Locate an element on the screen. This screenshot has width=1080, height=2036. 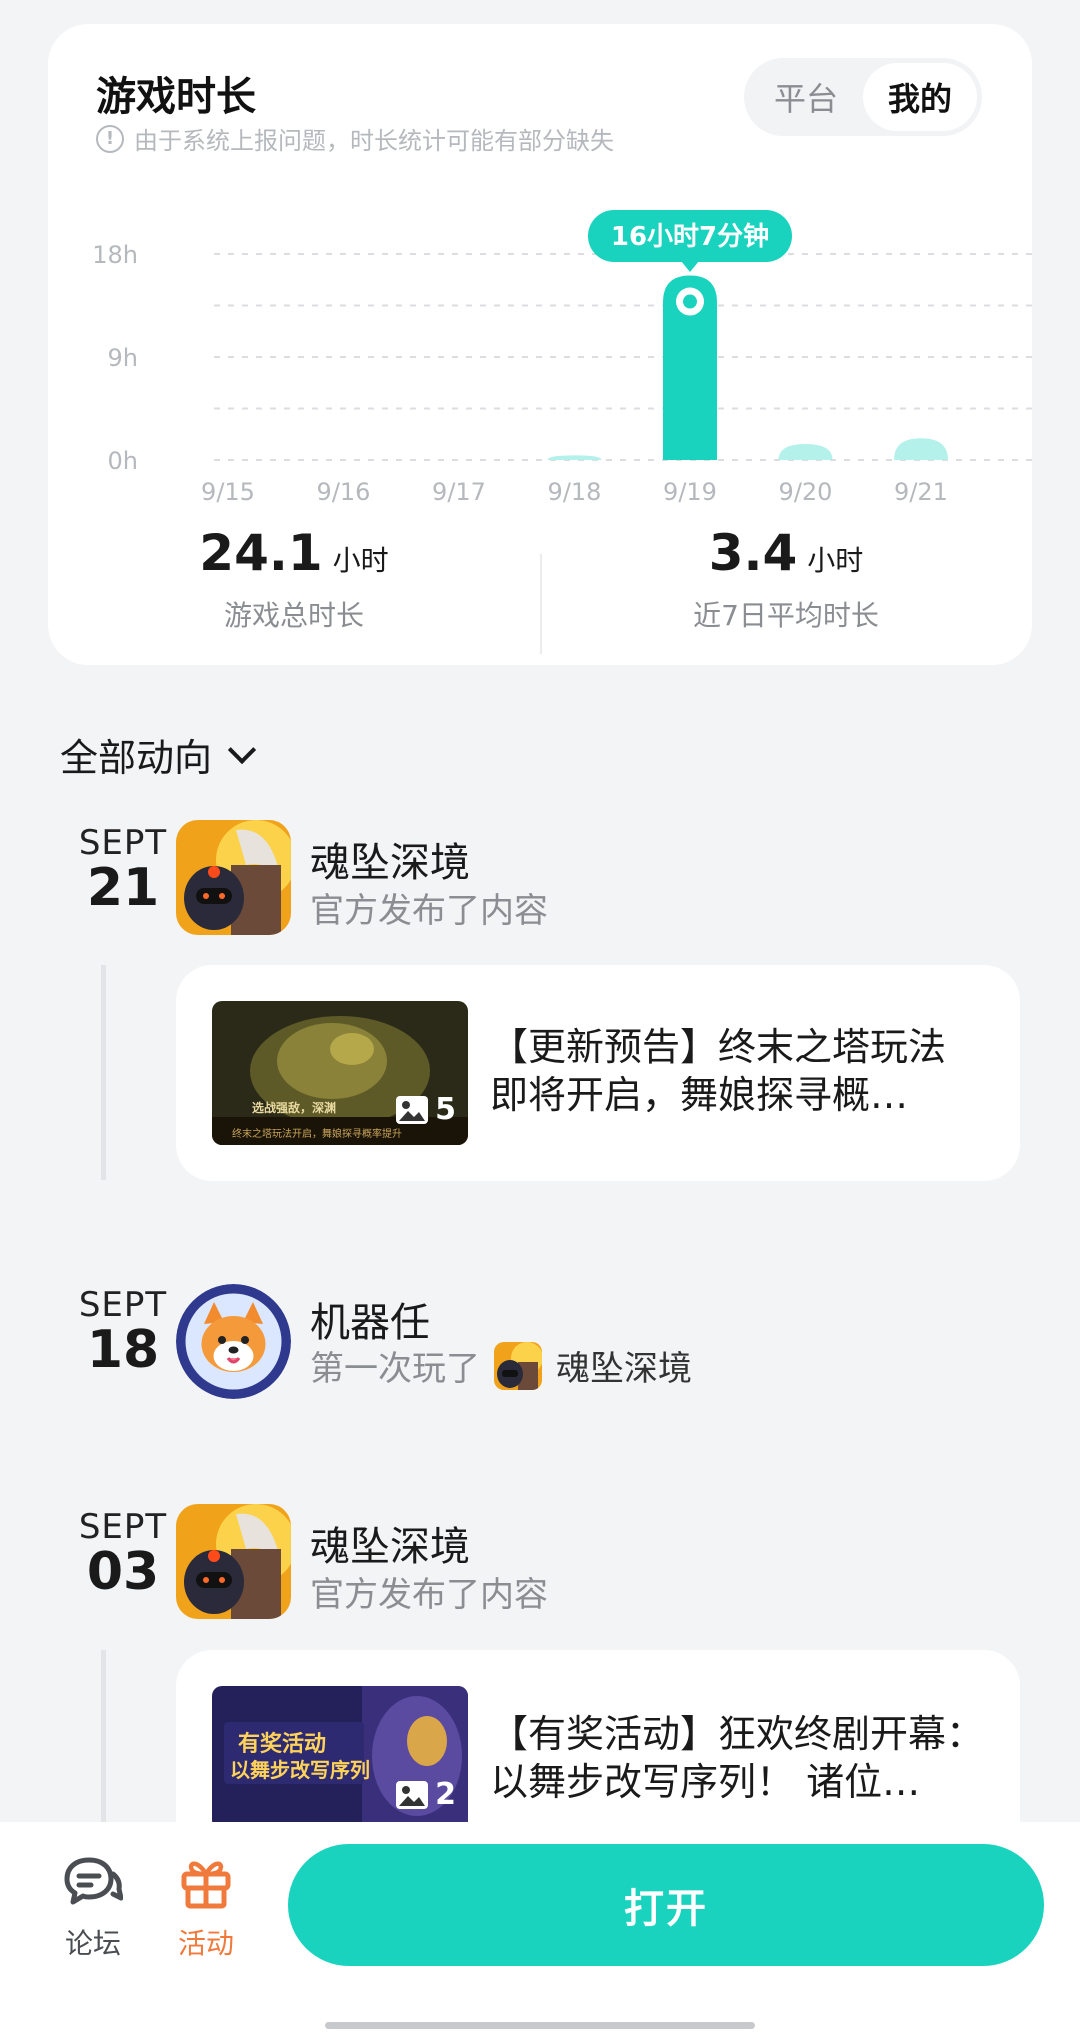
playtime-title: 游戏时长 is located at coordinates (176, 97).